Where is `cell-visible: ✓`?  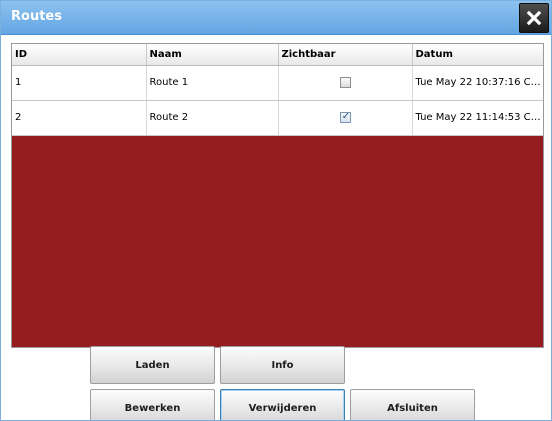
cell-visible: ✓ is located at coordinates (345, 118).